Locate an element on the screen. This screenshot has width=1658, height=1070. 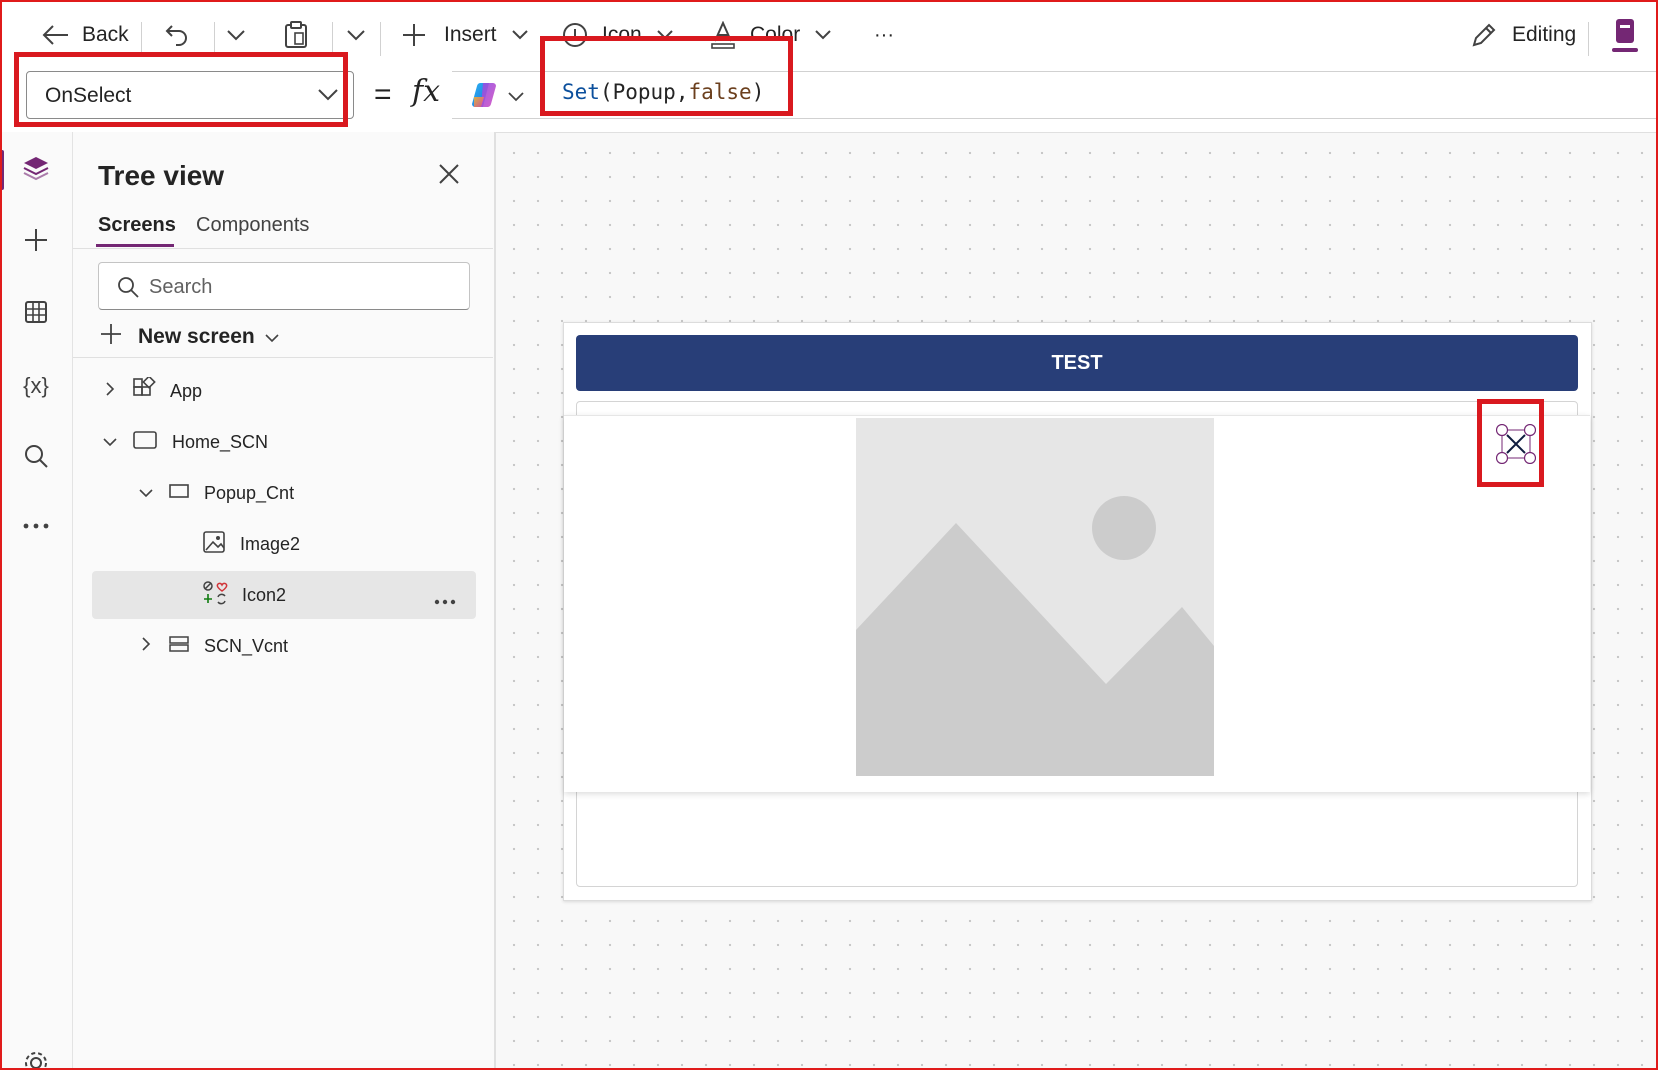
layers-icon is located at coordinates (36, 170).